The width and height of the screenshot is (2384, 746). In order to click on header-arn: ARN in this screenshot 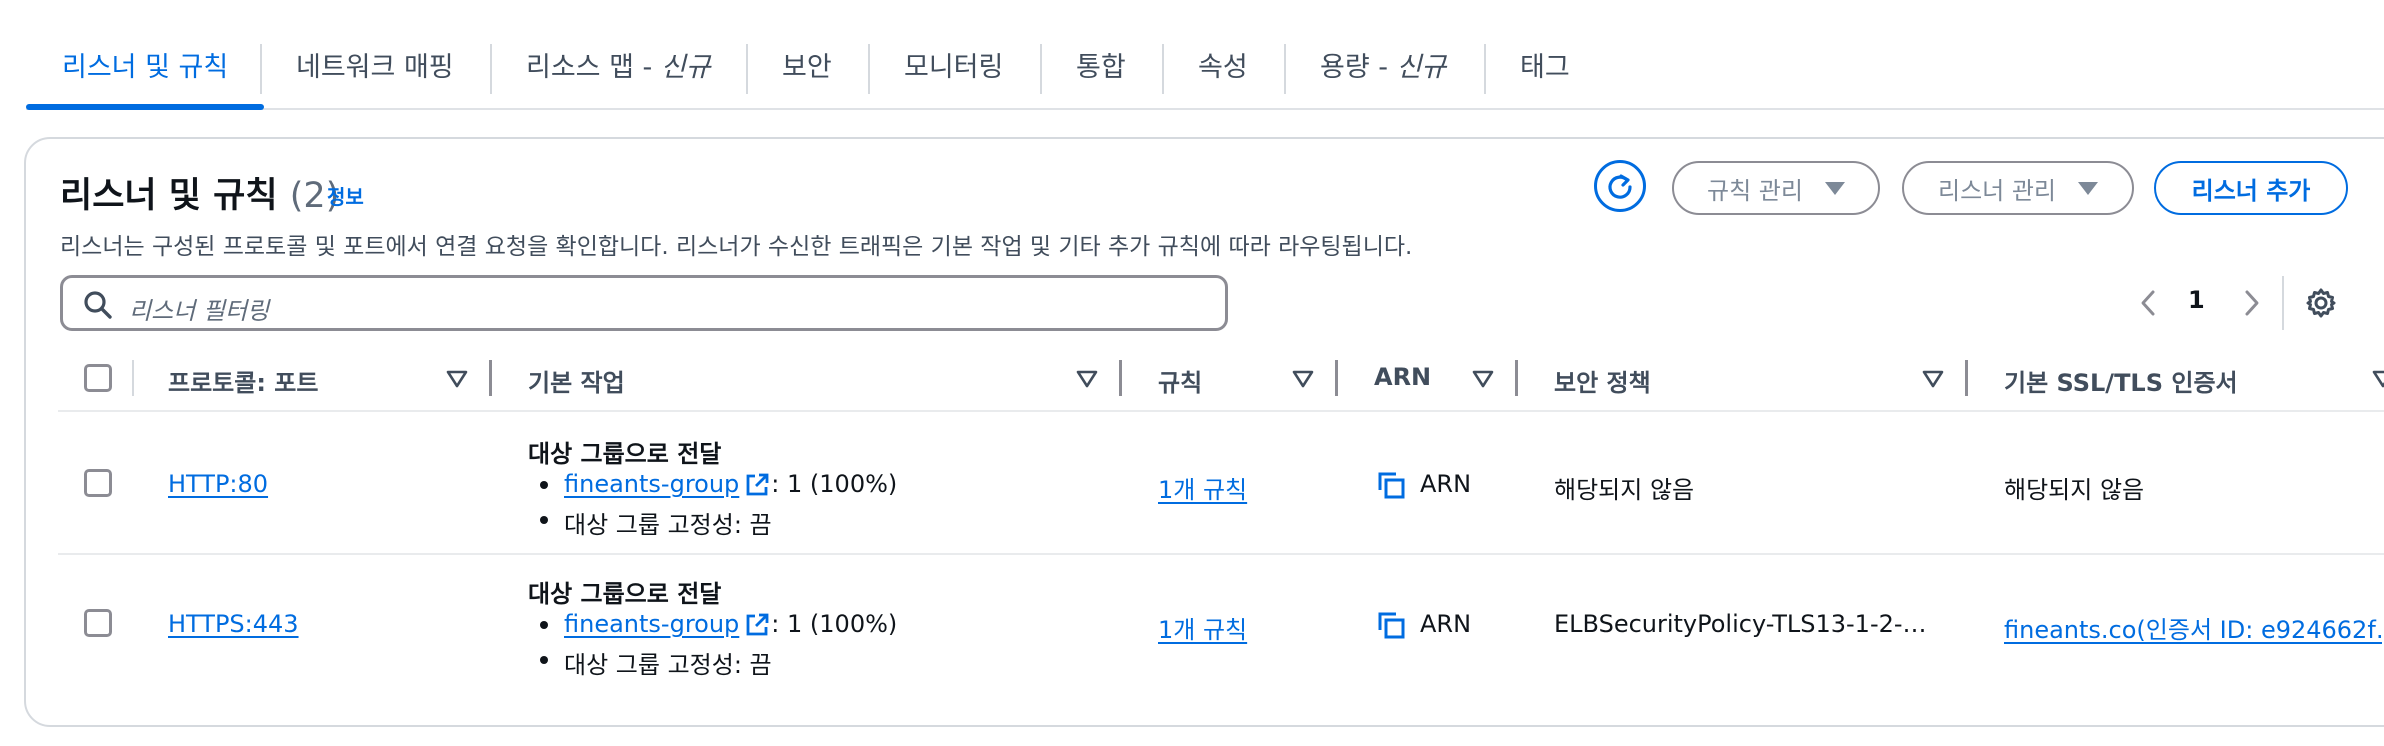, I will do `click(1402, 377)`.